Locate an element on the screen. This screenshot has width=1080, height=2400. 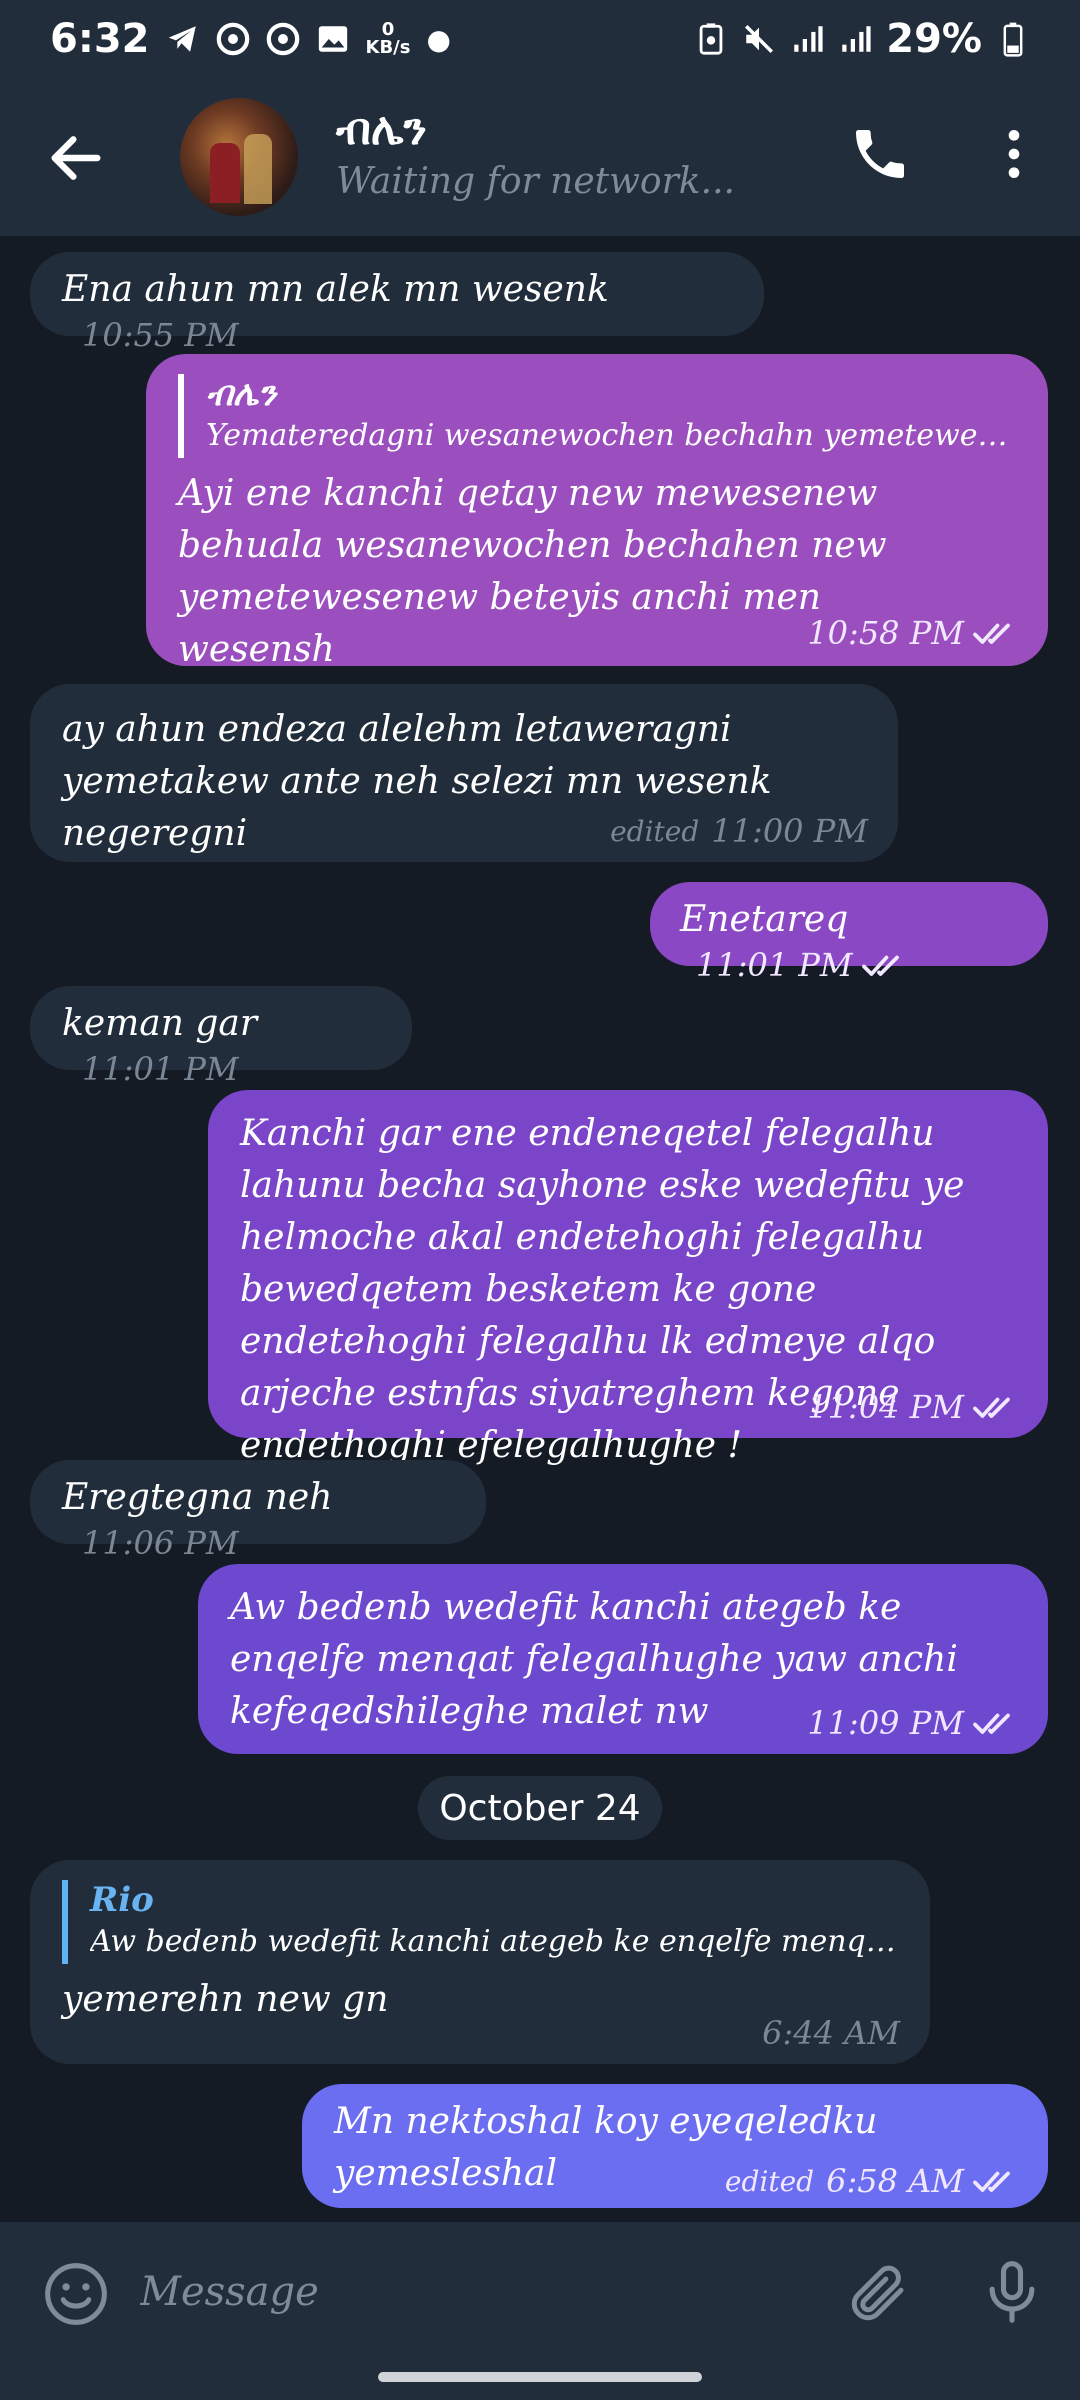
message-text: Enetareq is located at coordinates (764, 919).